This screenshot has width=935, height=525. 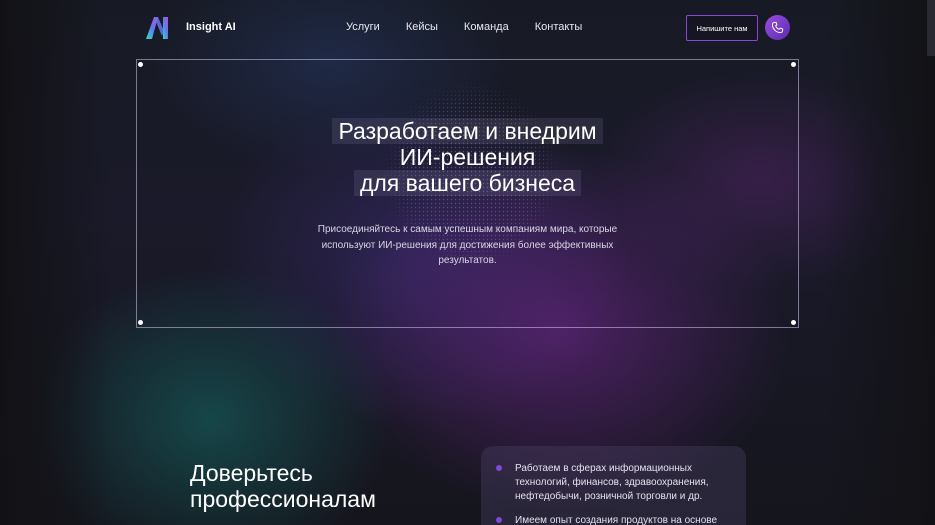 I want to click on phone-icon, so click(x=777, y=27).